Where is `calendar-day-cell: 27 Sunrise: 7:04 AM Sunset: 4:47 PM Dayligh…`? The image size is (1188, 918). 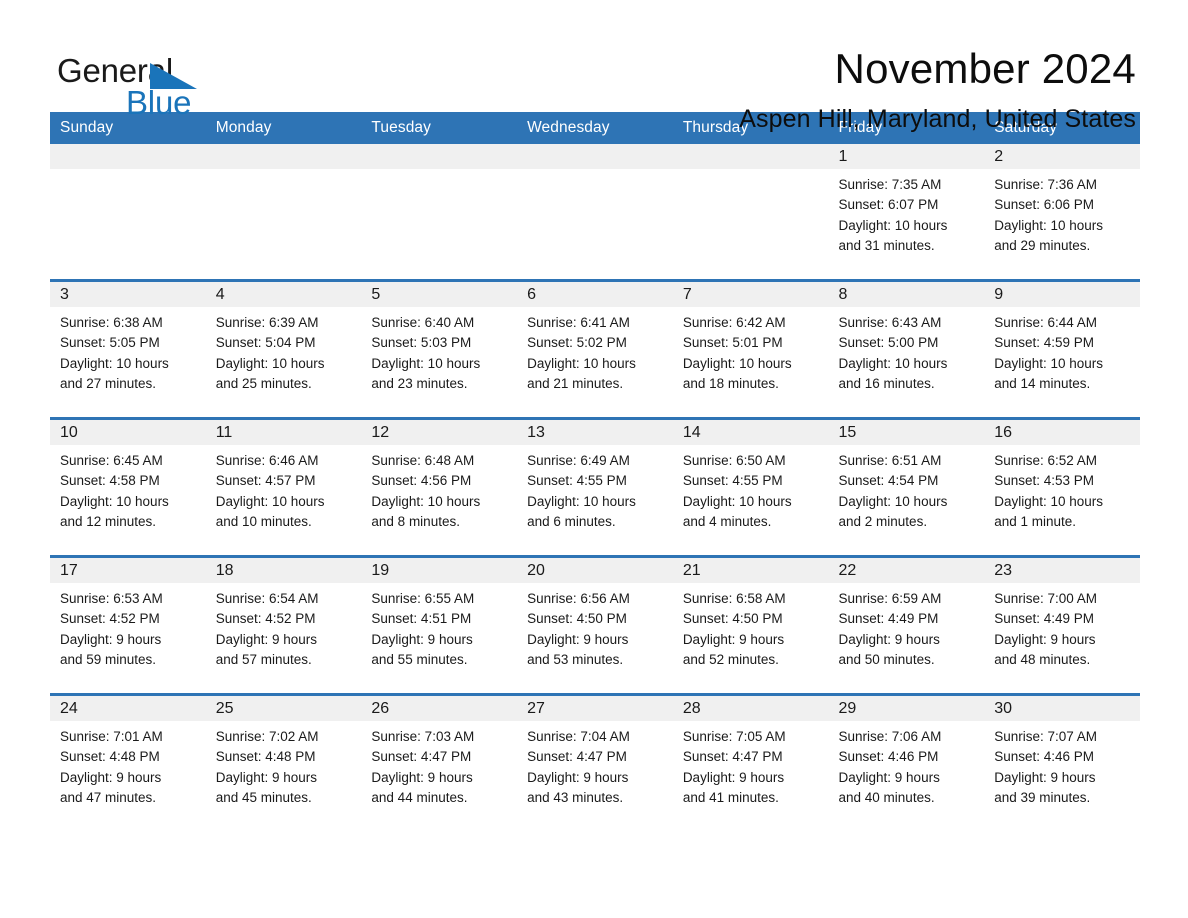 calendar-day-cell: 27 Sunrise: 7:04 AM Sunset: 4:47 PM Dayligh… is located at coordinates (595, 762).